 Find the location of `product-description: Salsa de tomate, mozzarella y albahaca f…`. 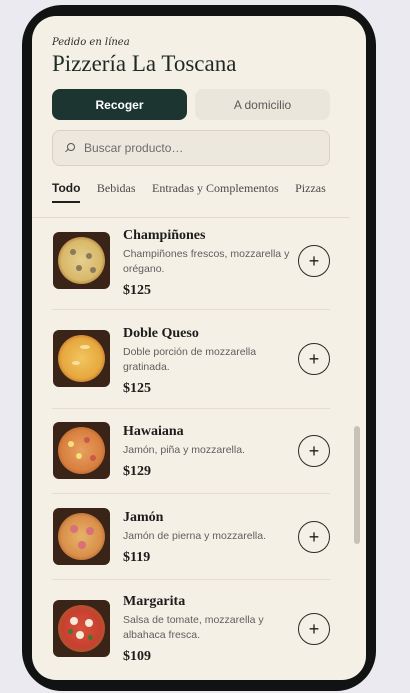

product-description: Salsa de tomate, mozzarella y albahaca f… is located at coordinates (193, 627).